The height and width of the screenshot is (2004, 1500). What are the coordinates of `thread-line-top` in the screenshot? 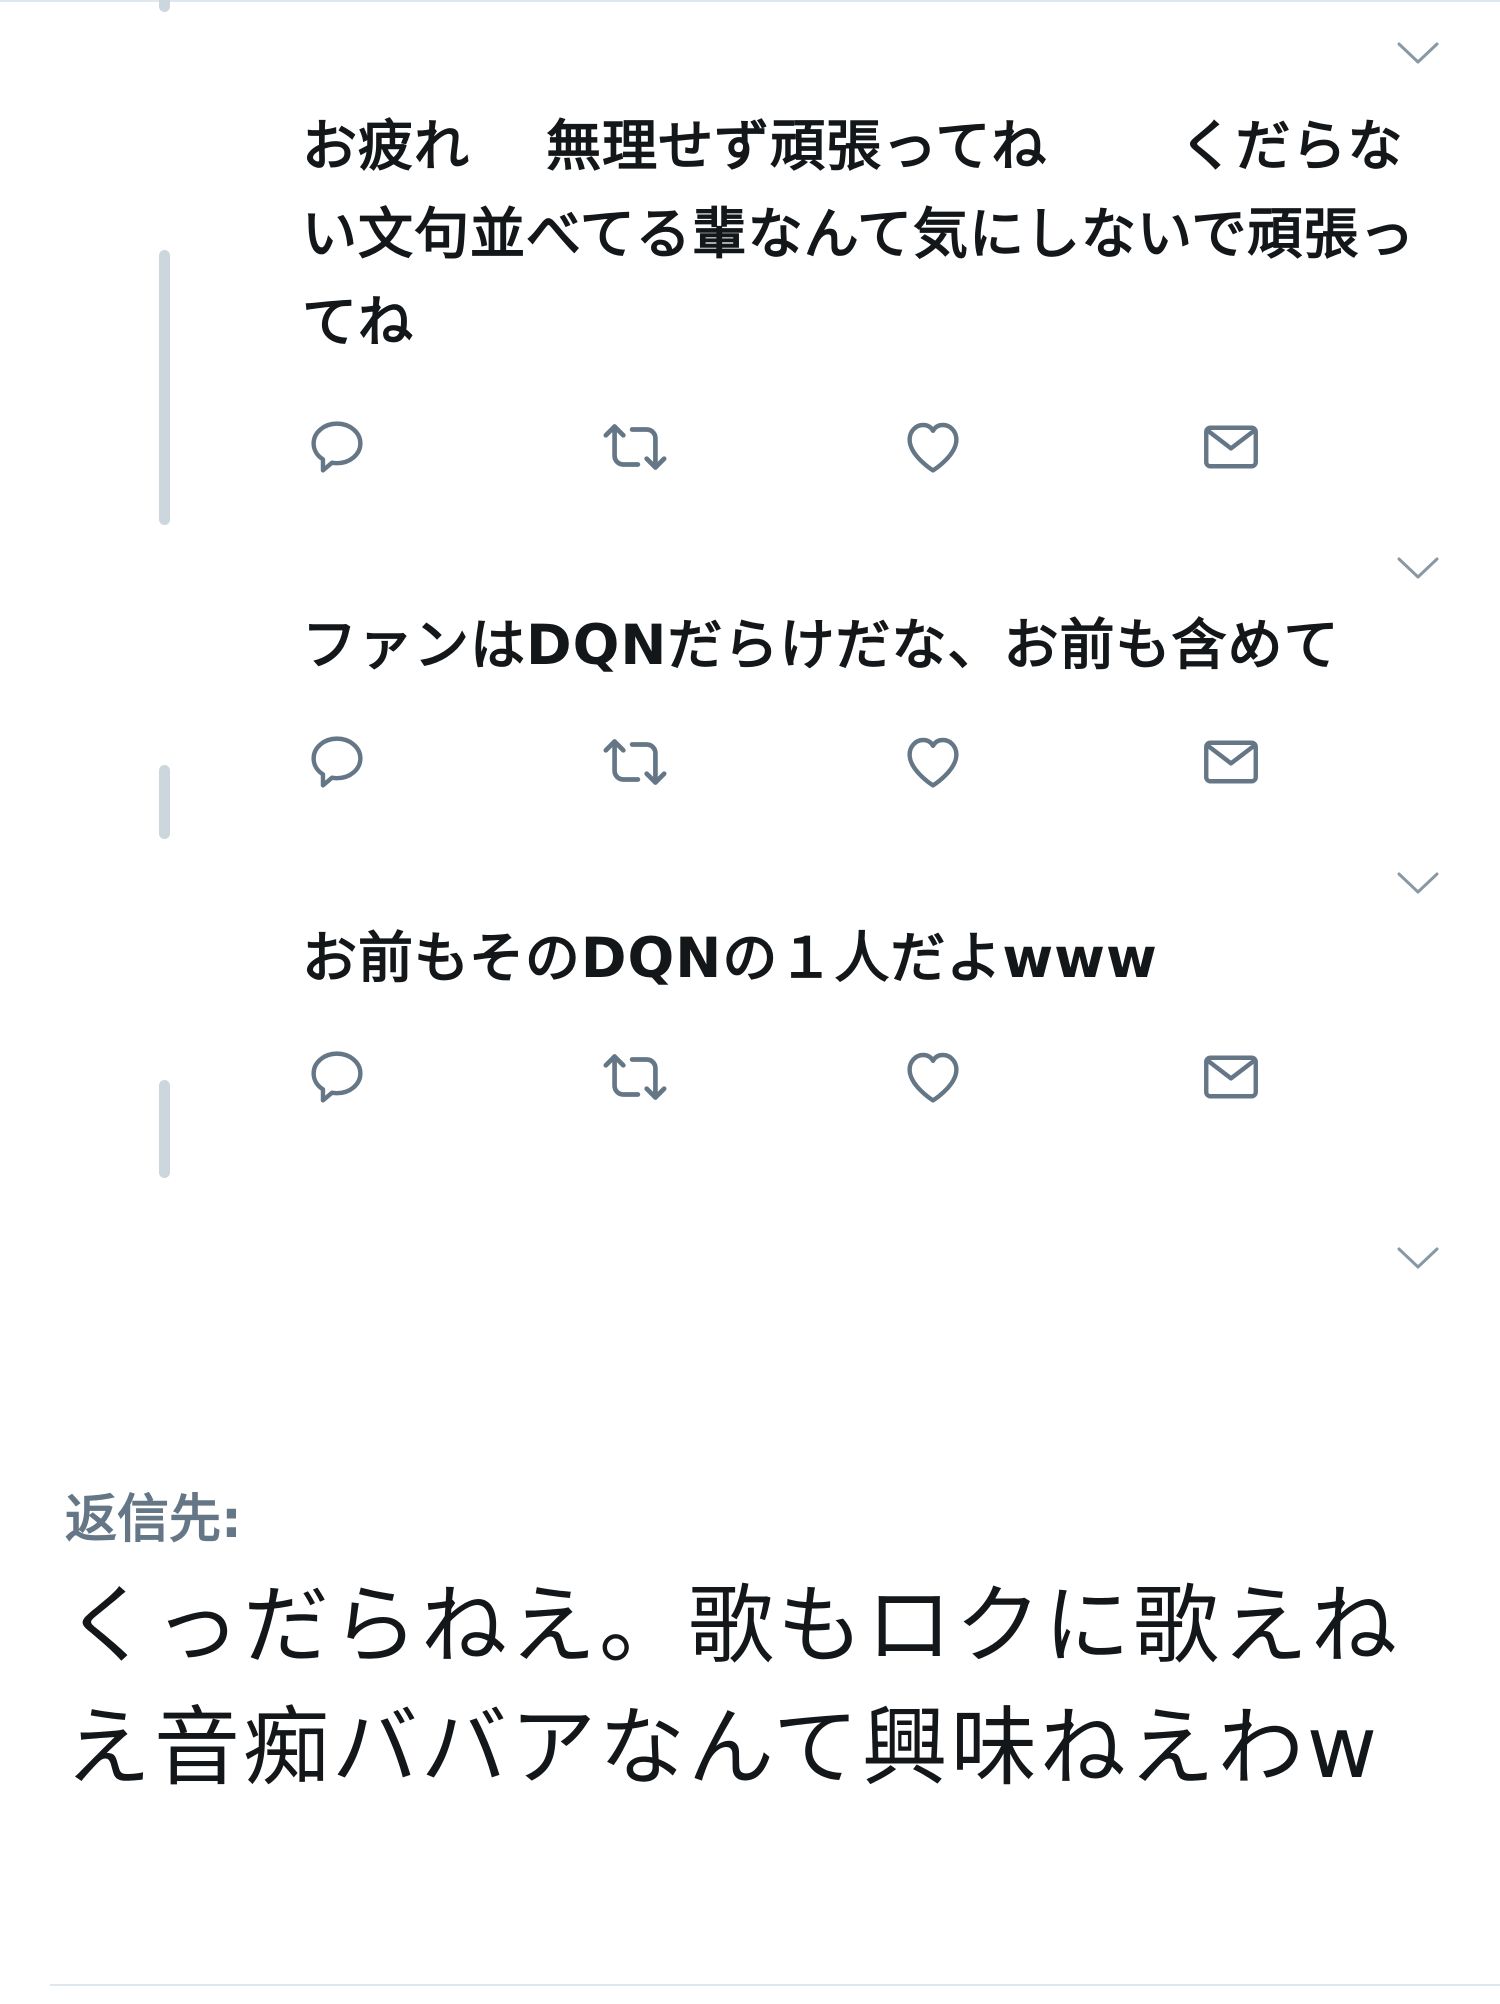 It's located at (164, 6).